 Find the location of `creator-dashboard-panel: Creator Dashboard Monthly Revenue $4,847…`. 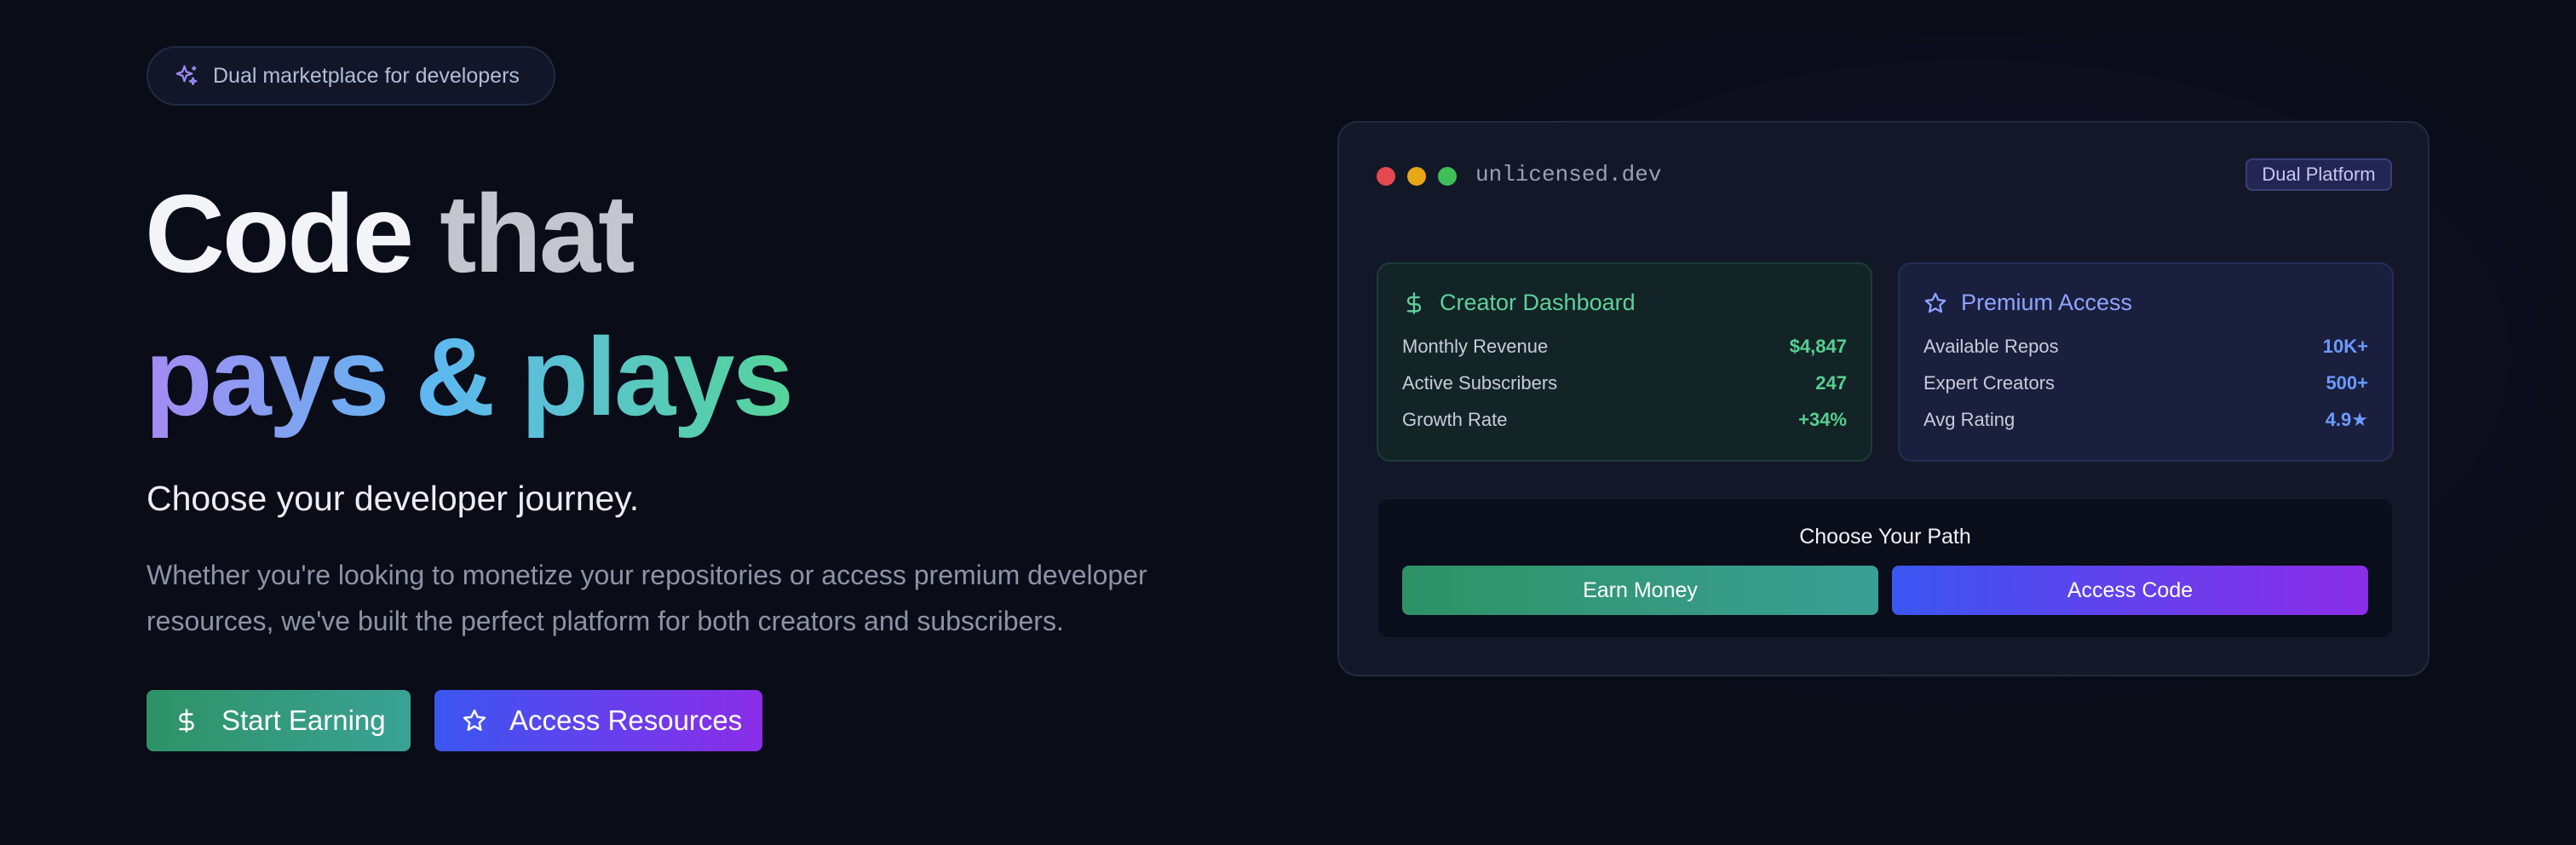

creator-dashboard-panel: Creator Dashboard Monthly Revenue $4,847… is located at coordinates (1625, 362).